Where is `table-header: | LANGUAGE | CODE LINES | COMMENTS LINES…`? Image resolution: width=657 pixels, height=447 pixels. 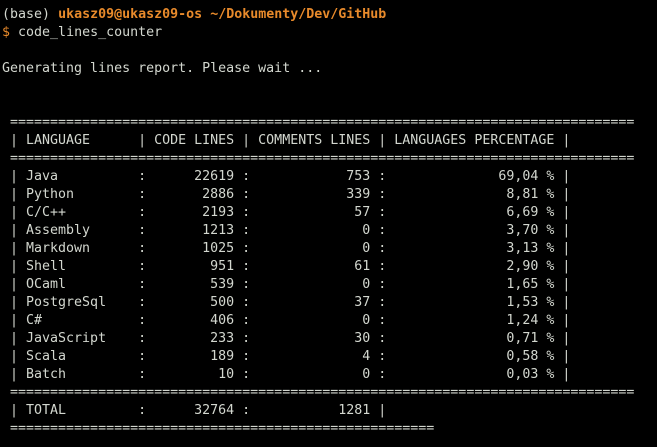
table-header: | LANGUAGE | CODE LINES | COMMENTS LINES… is located at coordinates (286, 140).